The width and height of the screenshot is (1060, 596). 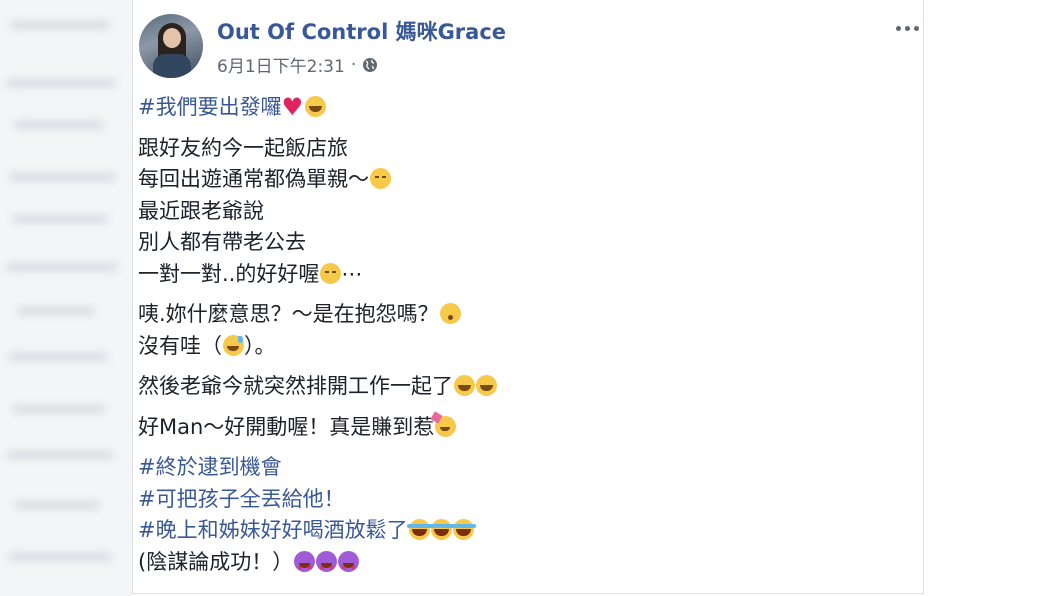 I want to click on line-text: (陰謀論成功！）, so click(x=216, y=561).